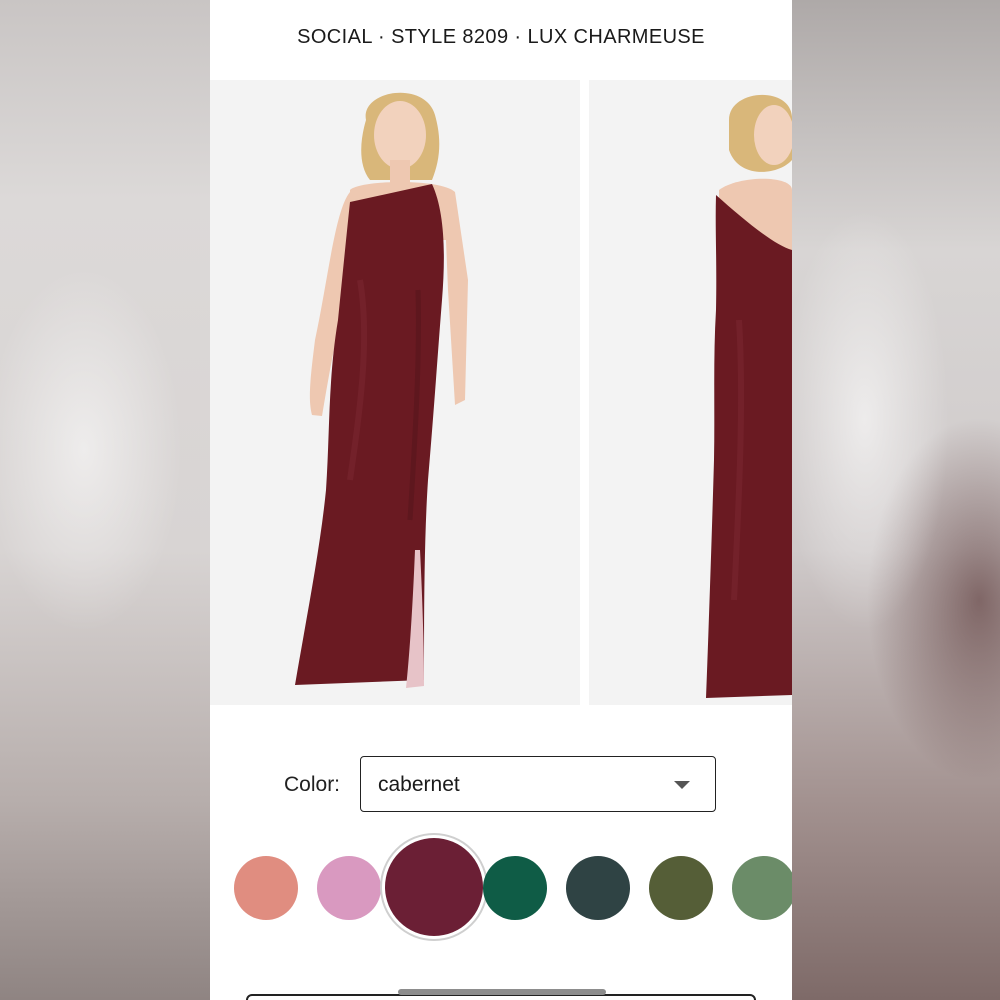 This screenshot has width=1000, height=1000. I want to click on color-swatch-emerald, so click(515, 888).